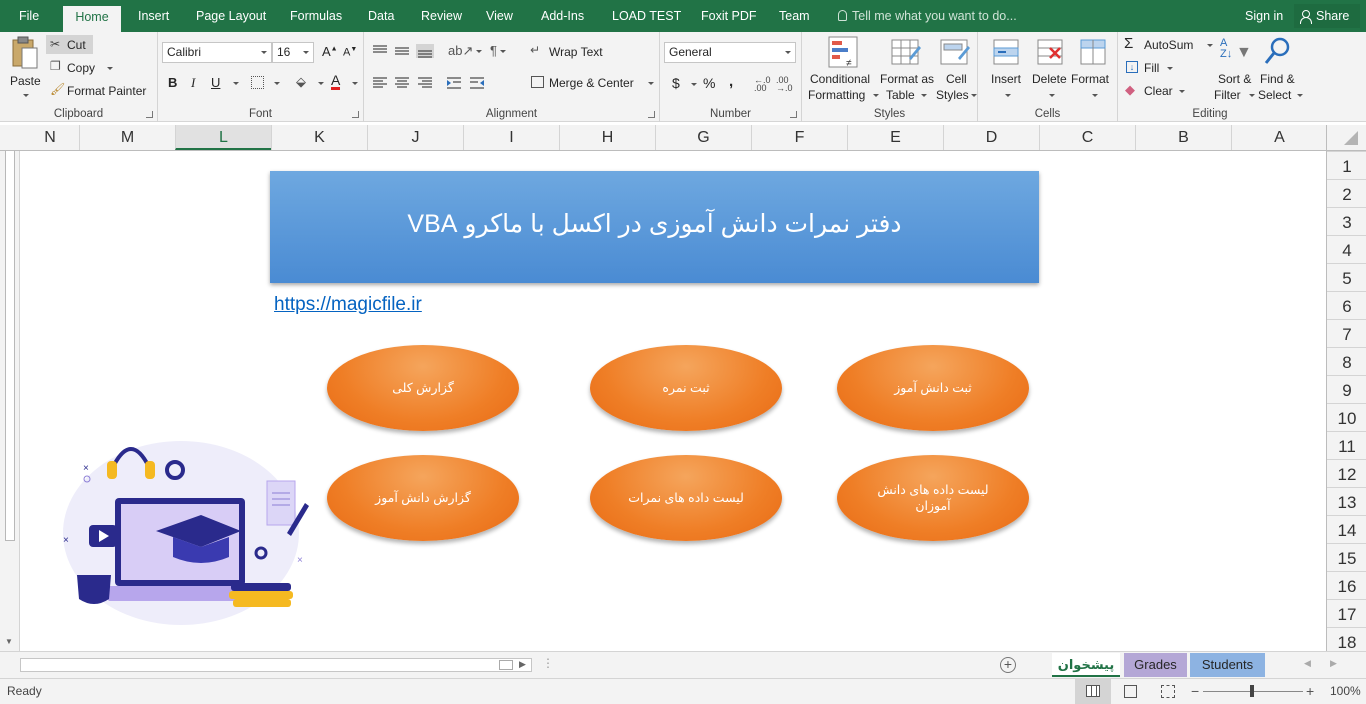 This screenshot has width=1366, height=704. Describe the element at coordinates (69, 44) in the screenshot. I see `cut-button: ✂ Cut` at that location.